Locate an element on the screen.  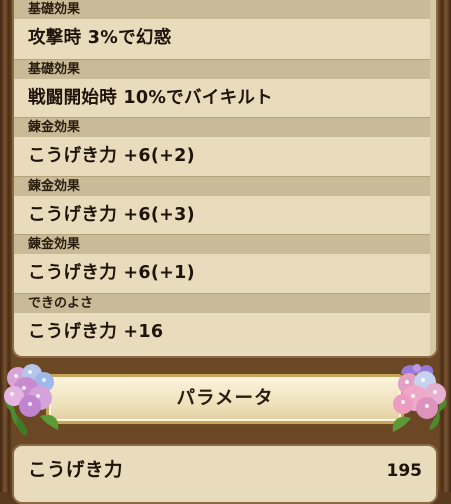
effect-value: こうげき力 +6(+1) is located at coordinates (111, 273).